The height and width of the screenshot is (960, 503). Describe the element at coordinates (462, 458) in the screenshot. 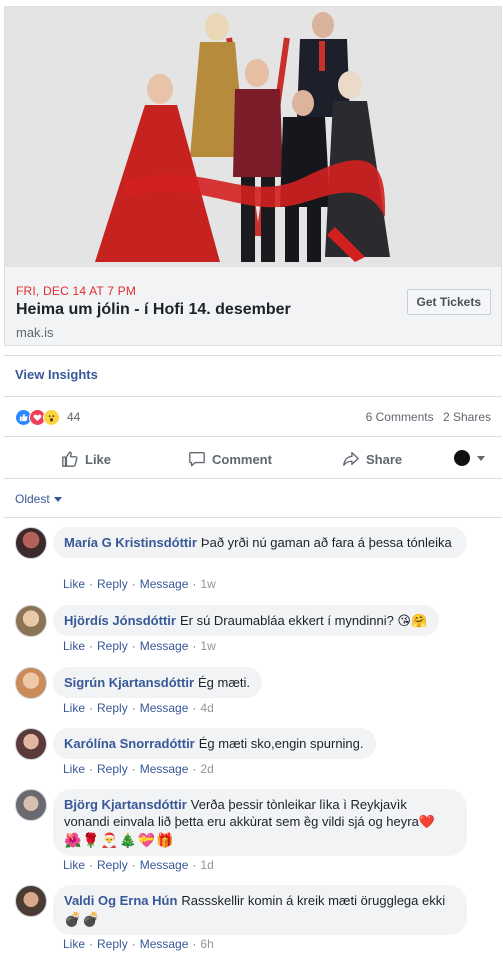

I see `page-avatar-selector` at that location.